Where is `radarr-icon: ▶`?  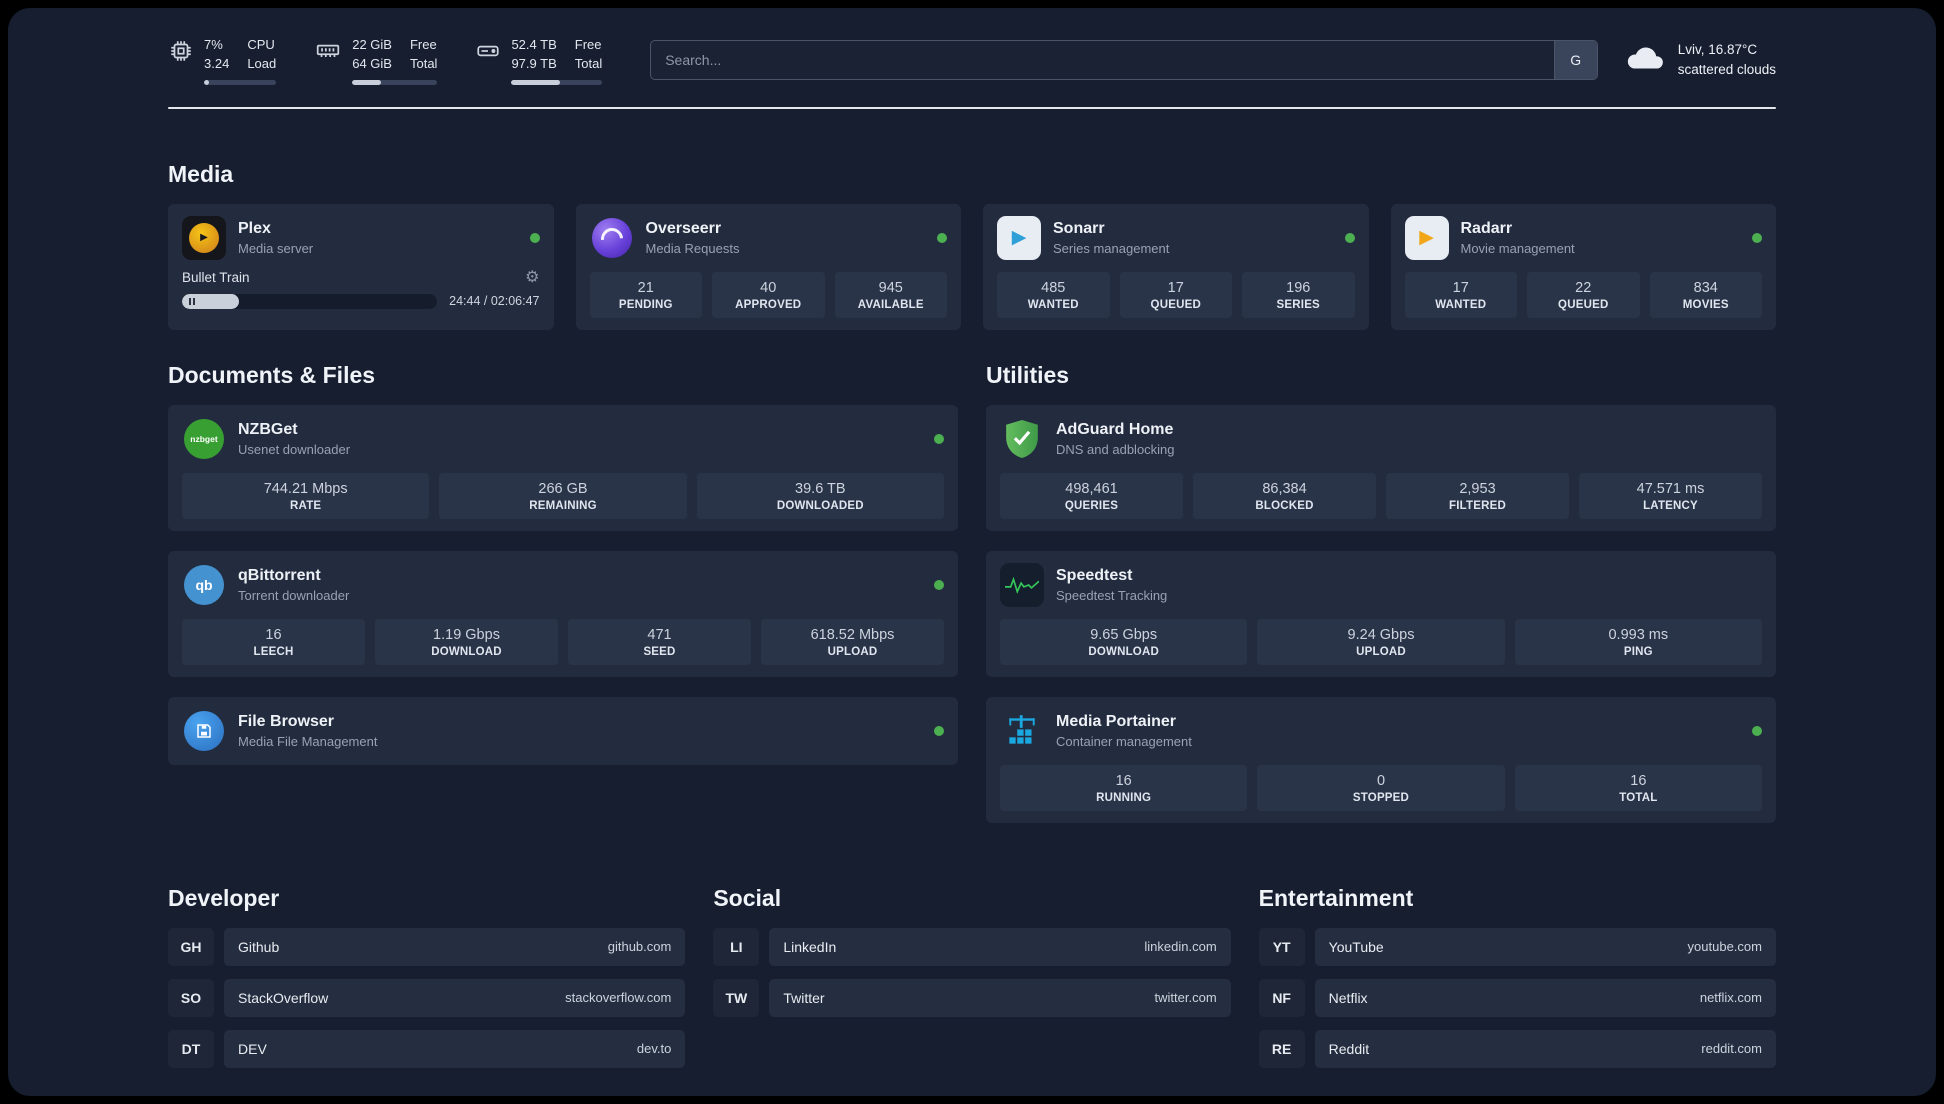 radarr-icon: ▶ is located at coordinates (1426, 237).